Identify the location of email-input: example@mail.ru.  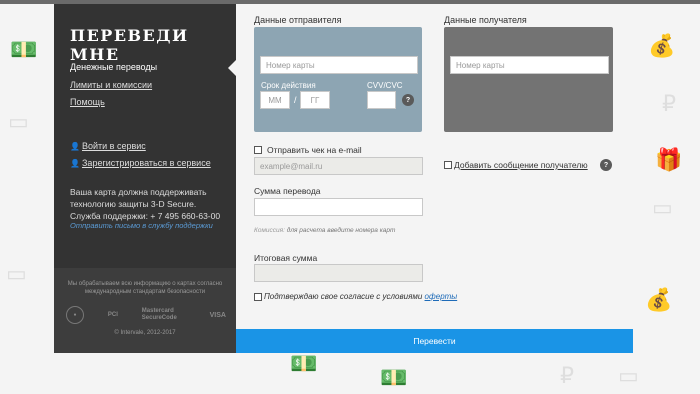
(338, 166).